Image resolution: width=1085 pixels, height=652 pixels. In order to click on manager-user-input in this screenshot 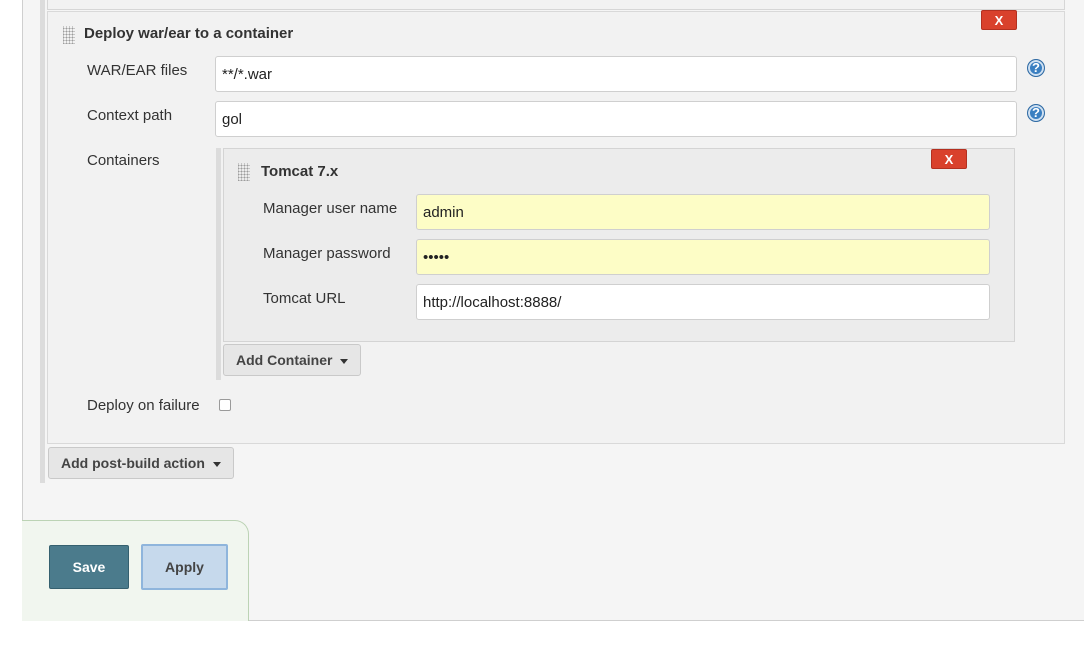, I will do `click(703, 212)`.